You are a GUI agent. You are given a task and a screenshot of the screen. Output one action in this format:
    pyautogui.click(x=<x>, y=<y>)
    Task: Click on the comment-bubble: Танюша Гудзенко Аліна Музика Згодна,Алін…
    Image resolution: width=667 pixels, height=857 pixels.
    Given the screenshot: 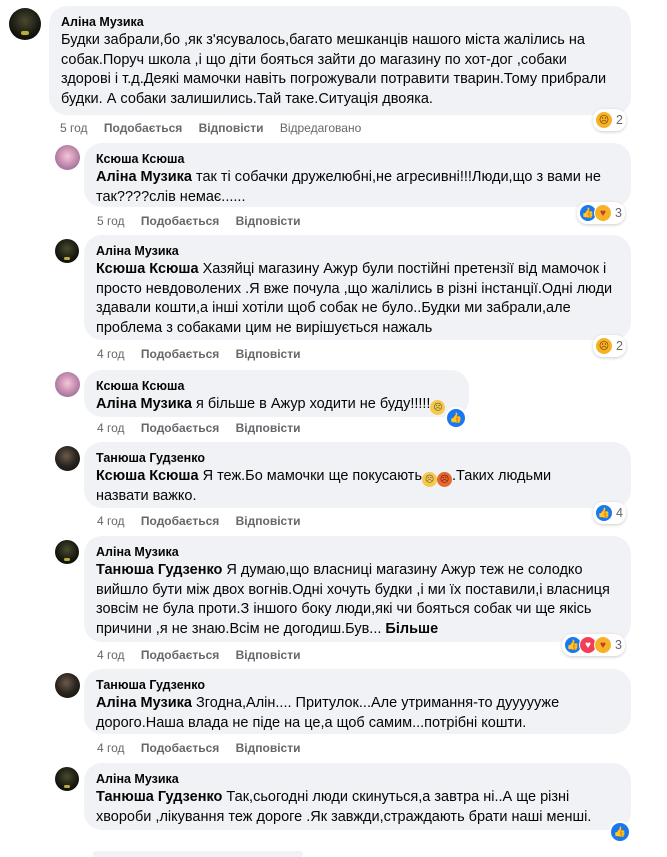 What is the action you would take?
    pyautogui.click(x=357, y=701)
    